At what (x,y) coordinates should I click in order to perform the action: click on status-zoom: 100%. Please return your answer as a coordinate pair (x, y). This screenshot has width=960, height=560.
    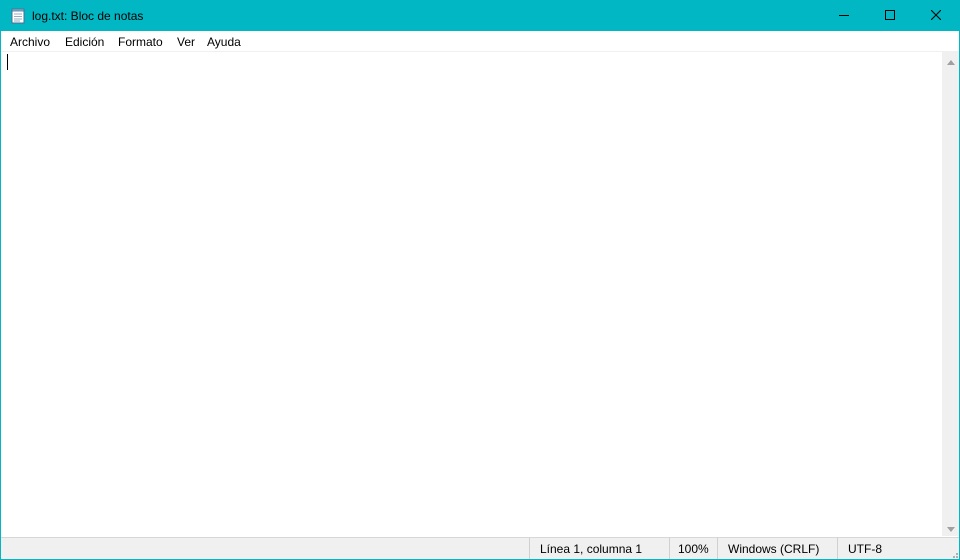
    Looking at the image, I should click on (693, 548).